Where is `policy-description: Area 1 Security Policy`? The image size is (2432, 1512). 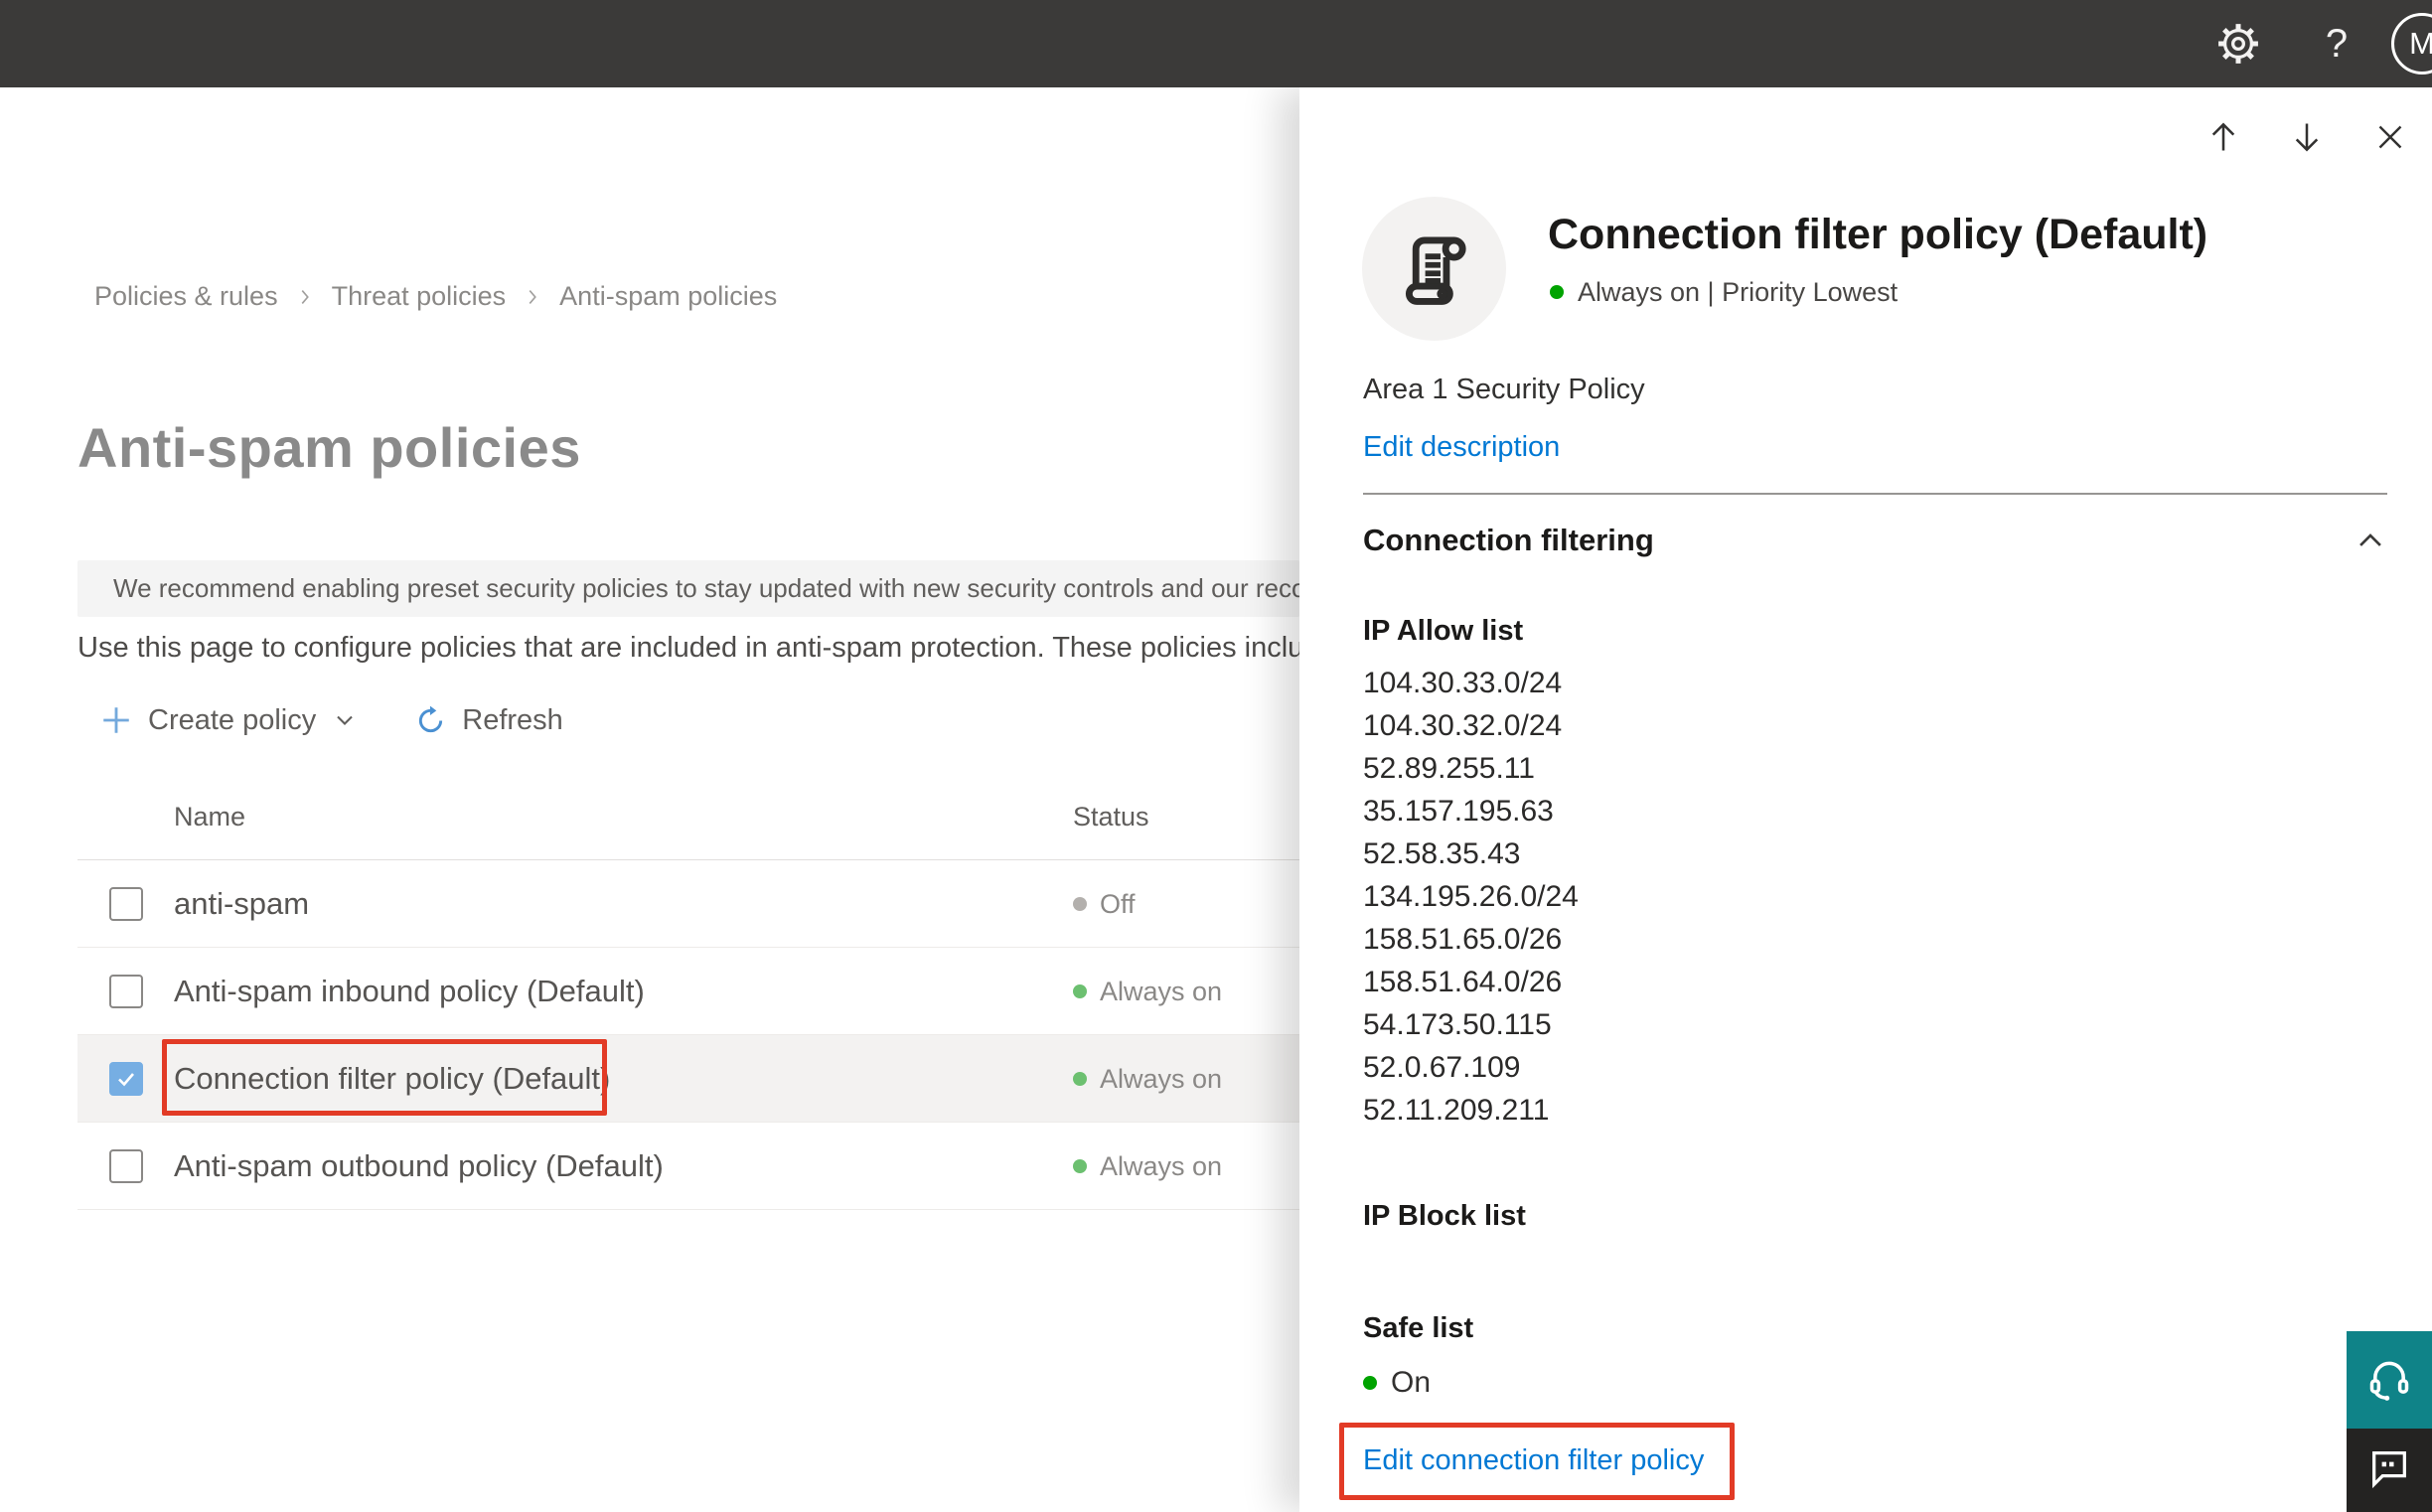
policy-description: Area 1 Security Policy is located at coordinates (1504, 389).